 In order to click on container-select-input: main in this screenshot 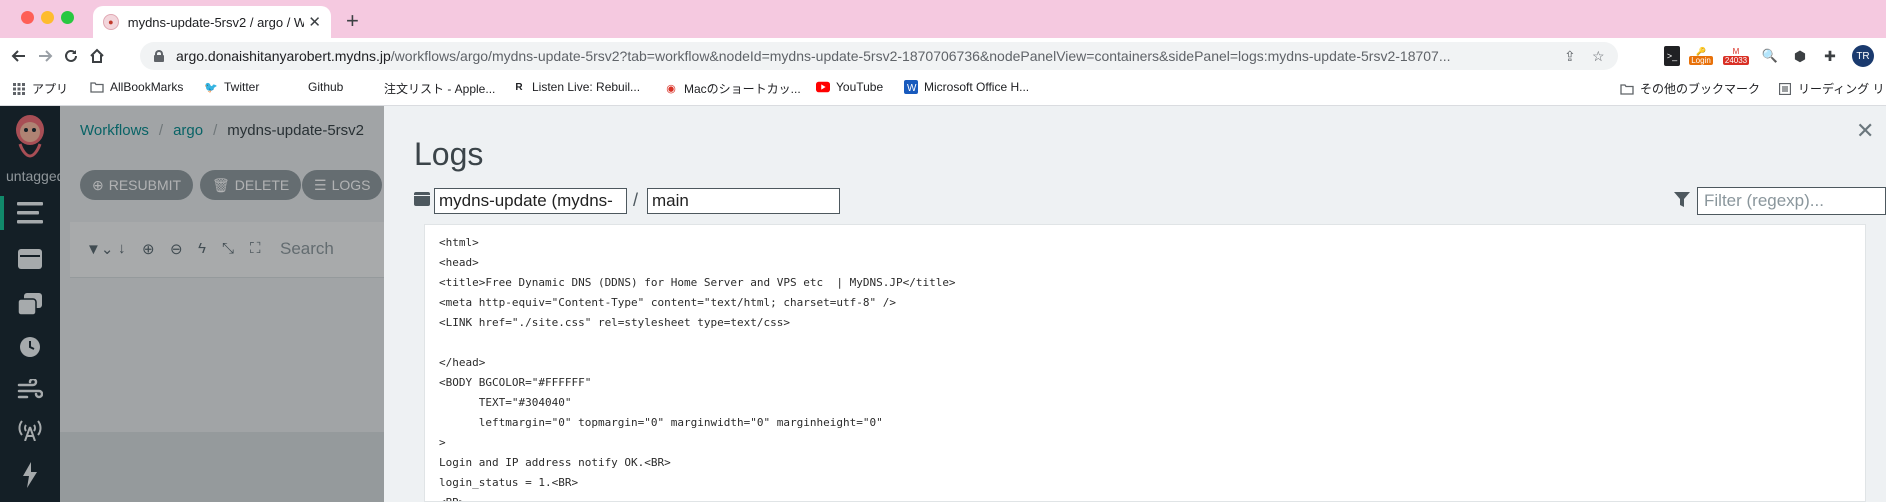, I will do `click(743, 201)`.